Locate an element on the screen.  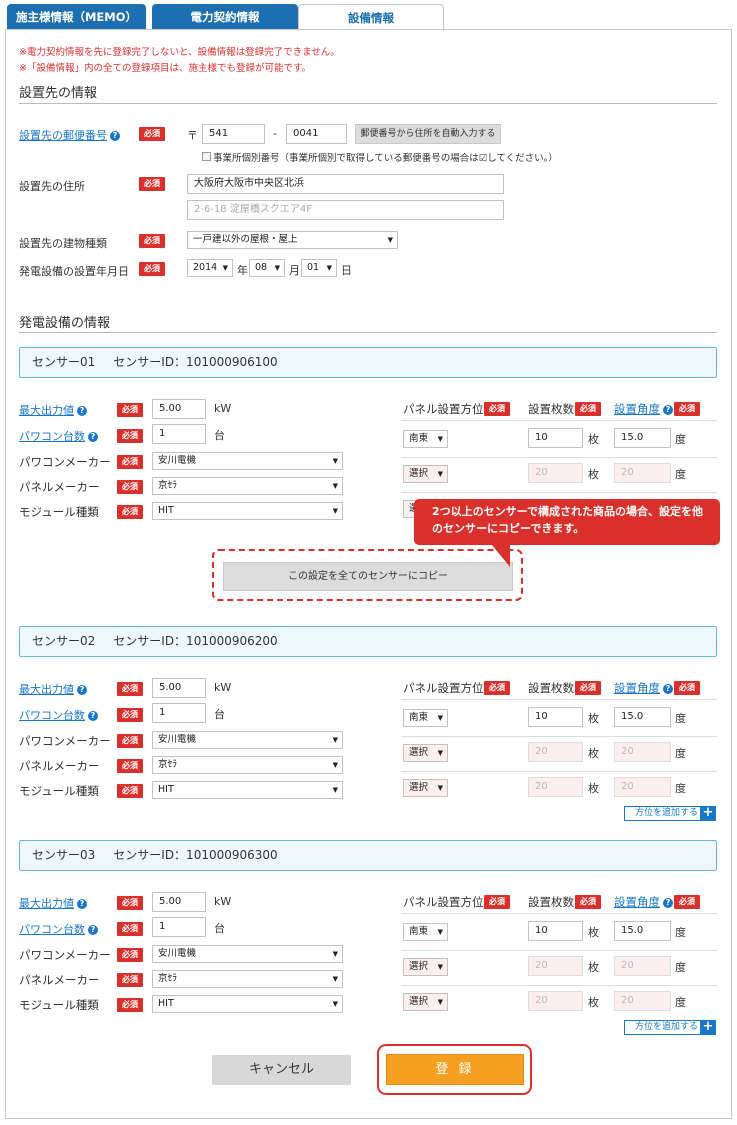
notice-line: ※「設備情報」内の全ての登録項目は、施主様でも登録が可能です。 is located at coordinates (165, 68).